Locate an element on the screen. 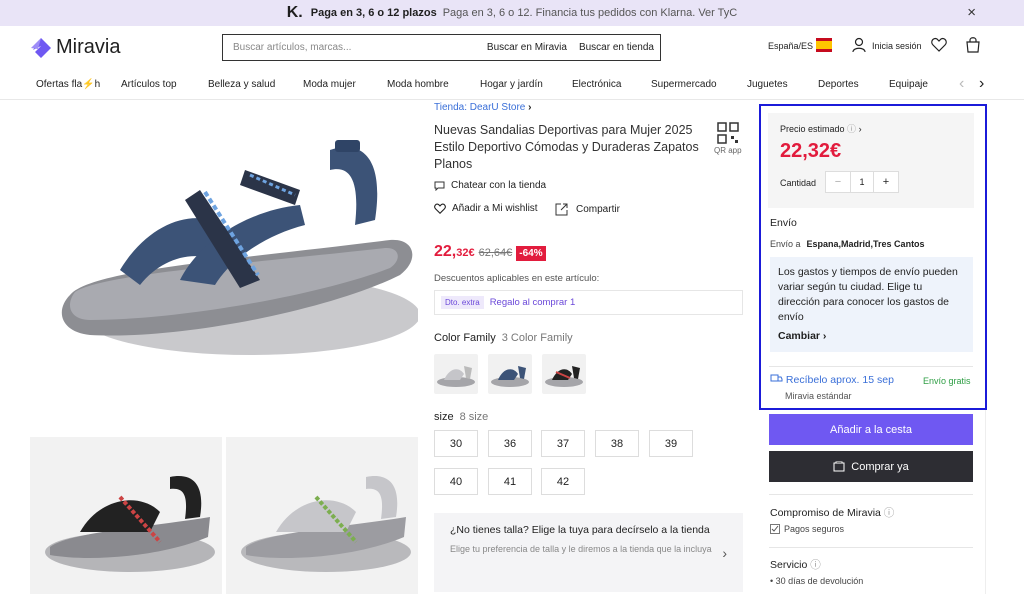  login-link: Inicia sesión is located at coordinates (897, 46).